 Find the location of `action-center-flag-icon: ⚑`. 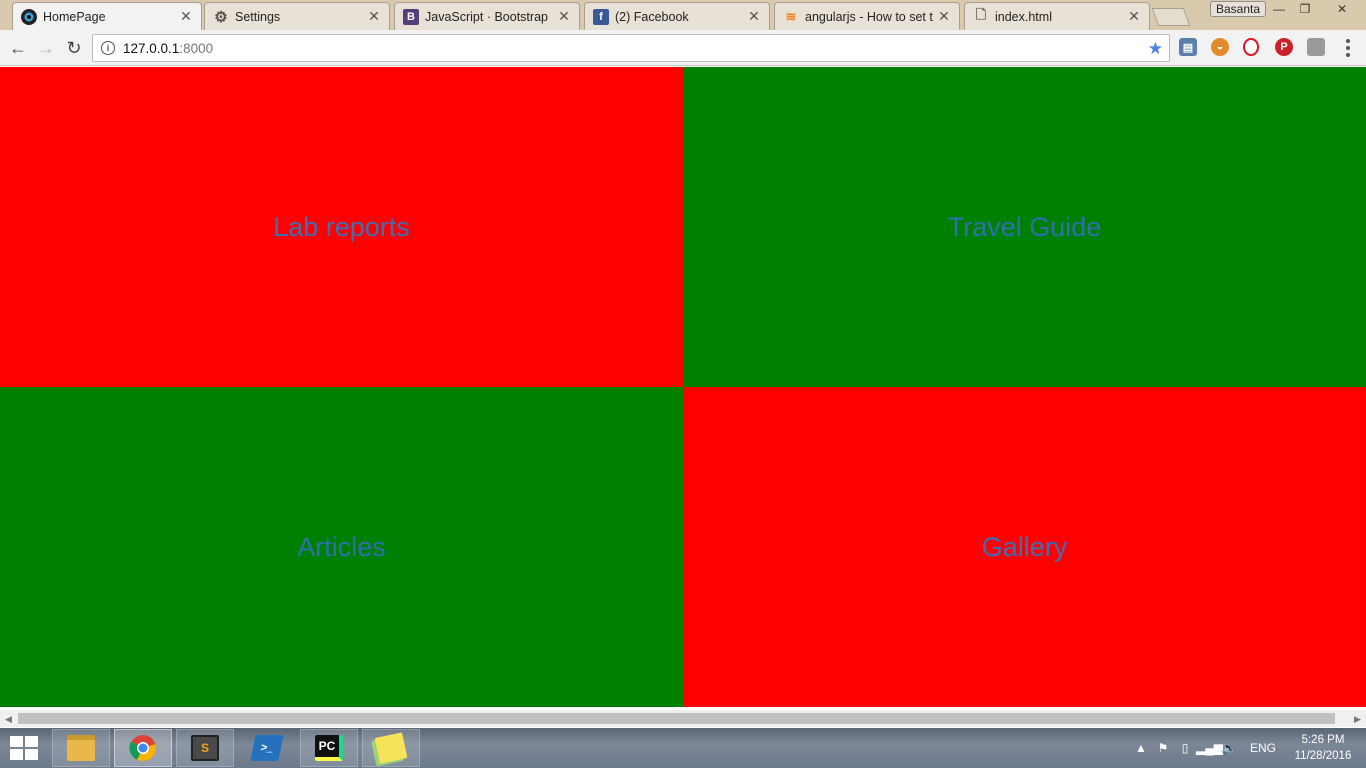

action-center-flag-icon: ⚑ is located at coordinates (1163, 748).